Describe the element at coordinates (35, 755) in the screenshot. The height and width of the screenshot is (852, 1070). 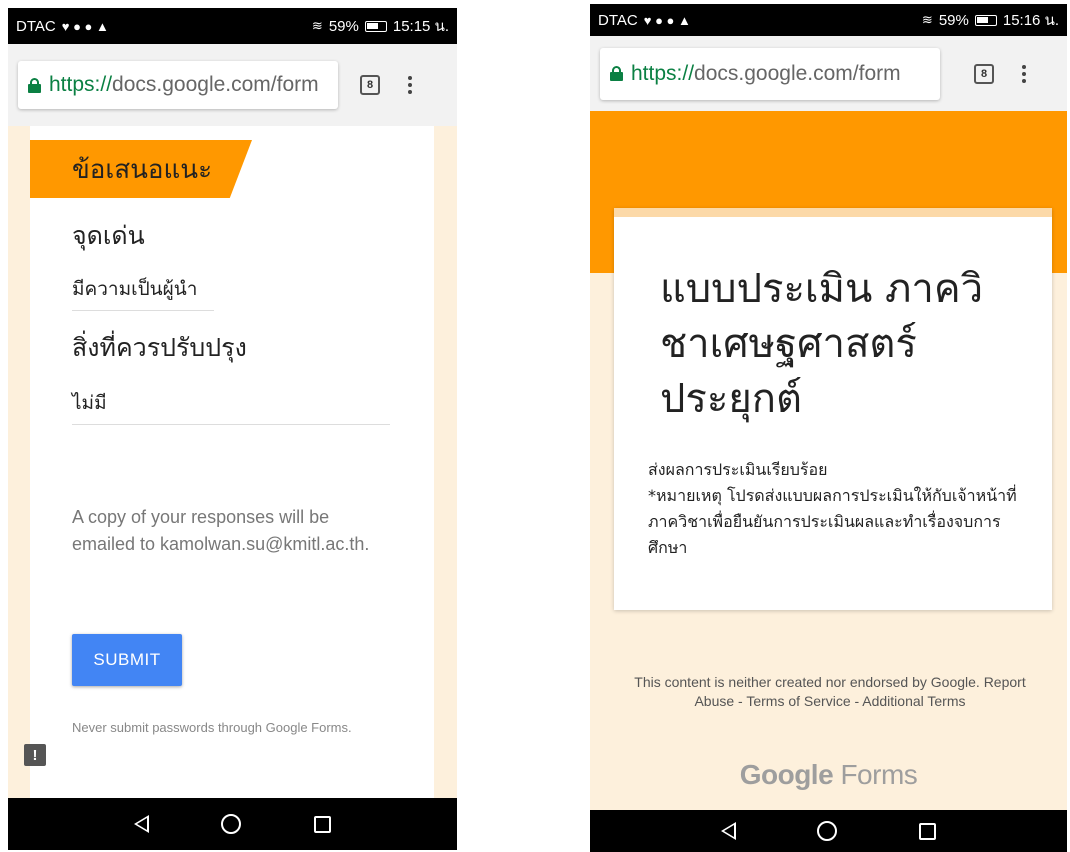
I see `report-feedback-icon: !` at that location.